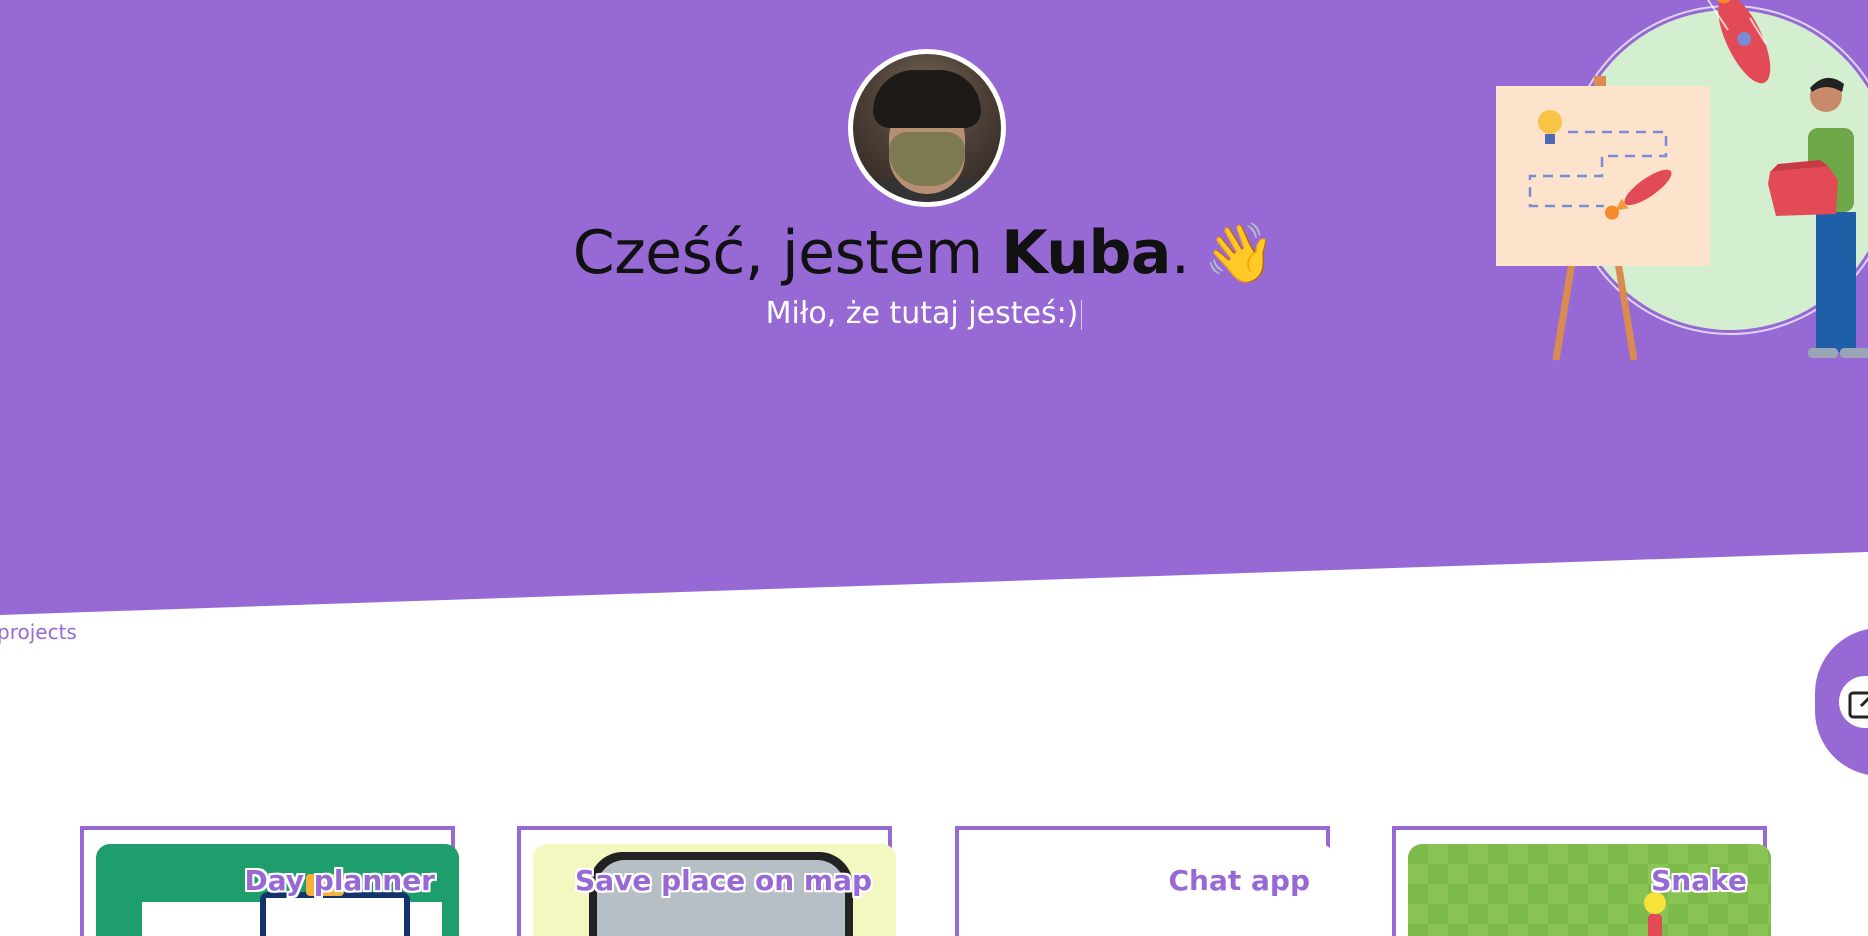 This screenshot has width=1868, height=936. Describe the element at coordinates (1239, 880) in the screenshot. I see `card-title: Chat app` at that location.